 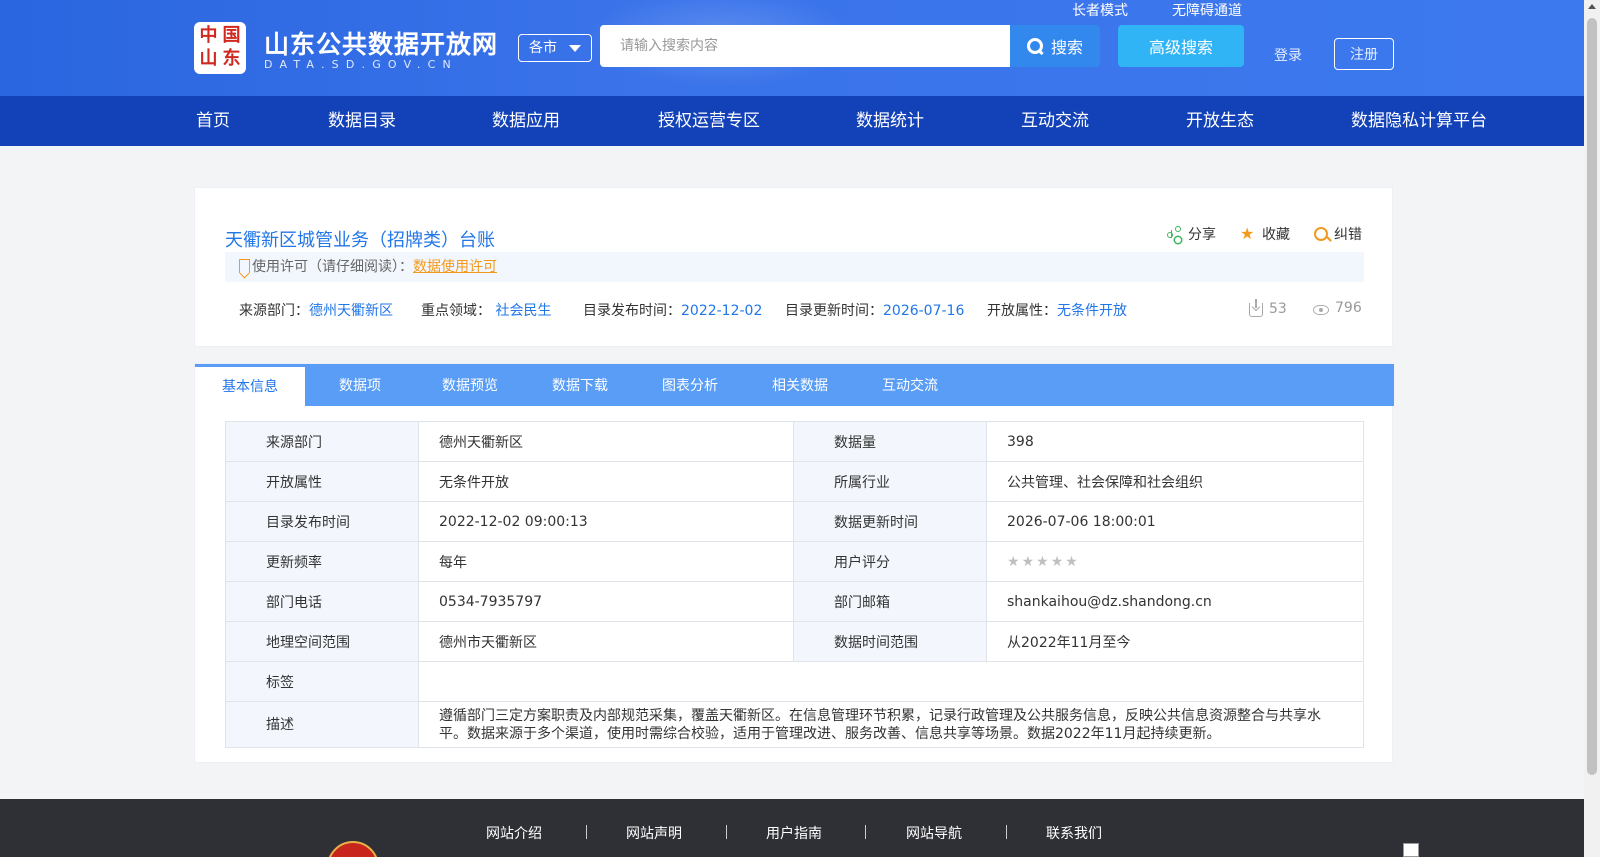 I want to click on scroll-thumb, so click(x=1592, y=396).